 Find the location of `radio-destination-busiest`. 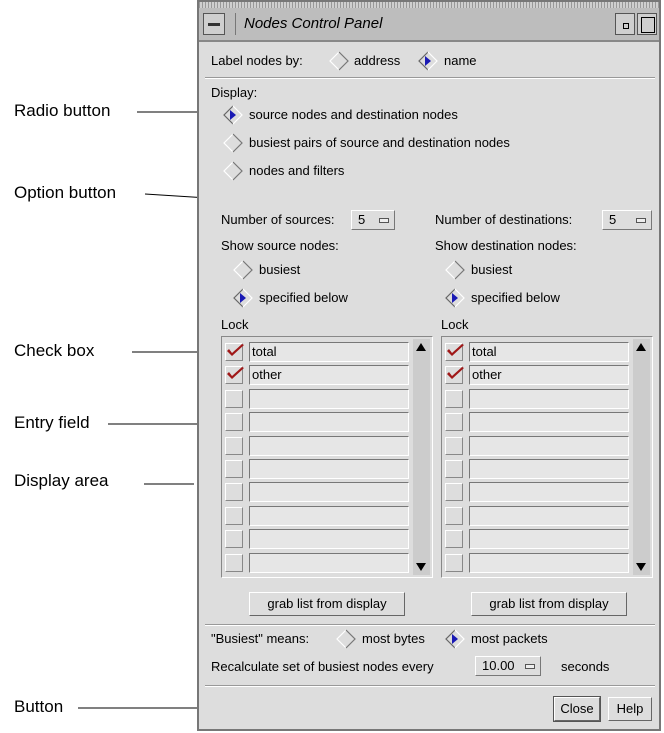

radio-destination-busiest is located at coordinates (455, 270).